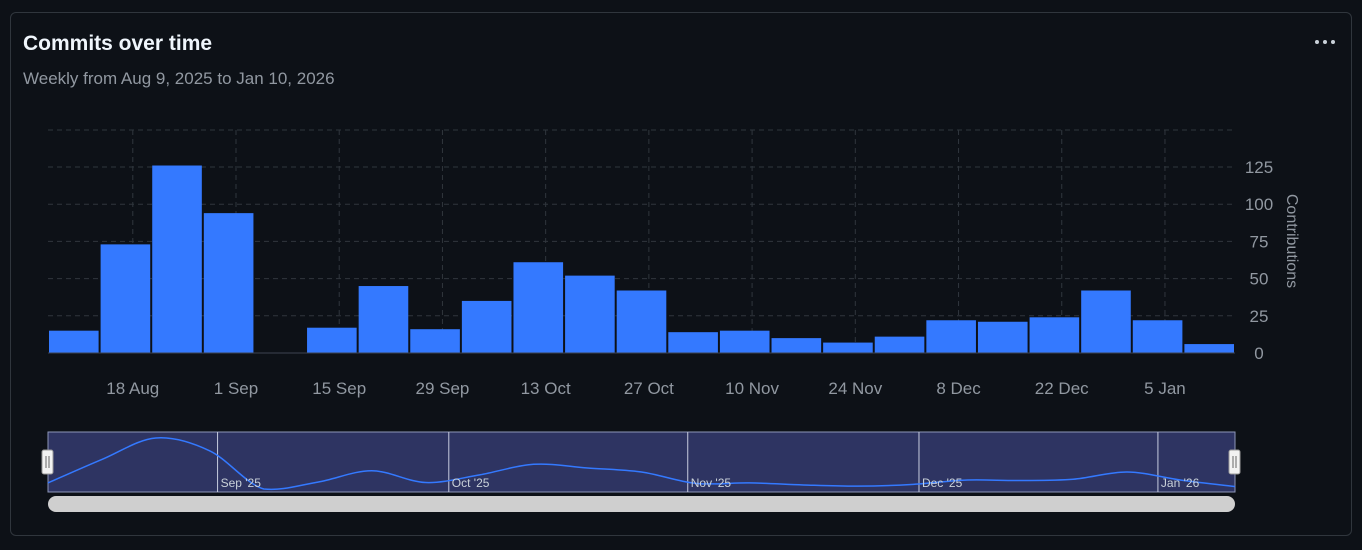 The image size is (1362, 550). What do you see at coordinates (1259, 260) in the screenshot?
I see `y-axis-labels: 0 25 50 75 100 125` at bounding box center [1259, 260].